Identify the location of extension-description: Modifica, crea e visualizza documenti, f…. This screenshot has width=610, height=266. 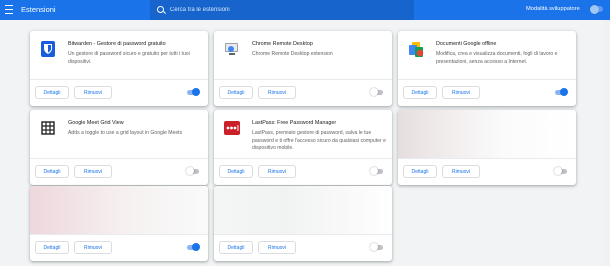
(497, 58).